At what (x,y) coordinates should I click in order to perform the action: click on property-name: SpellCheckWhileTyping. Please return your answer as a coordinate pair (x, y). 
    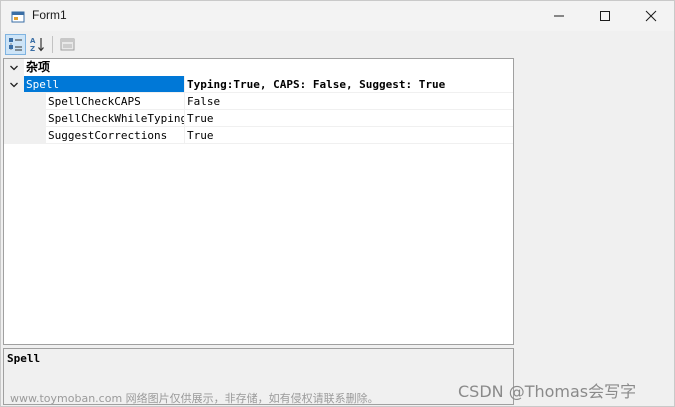
    Looking at the image, I should click on (116, 118).